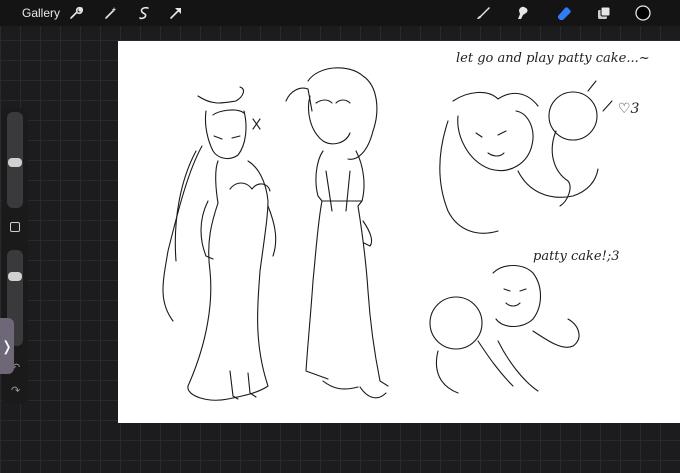 Image resolution: width=680 pixels, height=473 pixels. Describe the element at coordinates (576, 256) in the screenshot. I see `caption-bottom: patty cake!;3` at that location.